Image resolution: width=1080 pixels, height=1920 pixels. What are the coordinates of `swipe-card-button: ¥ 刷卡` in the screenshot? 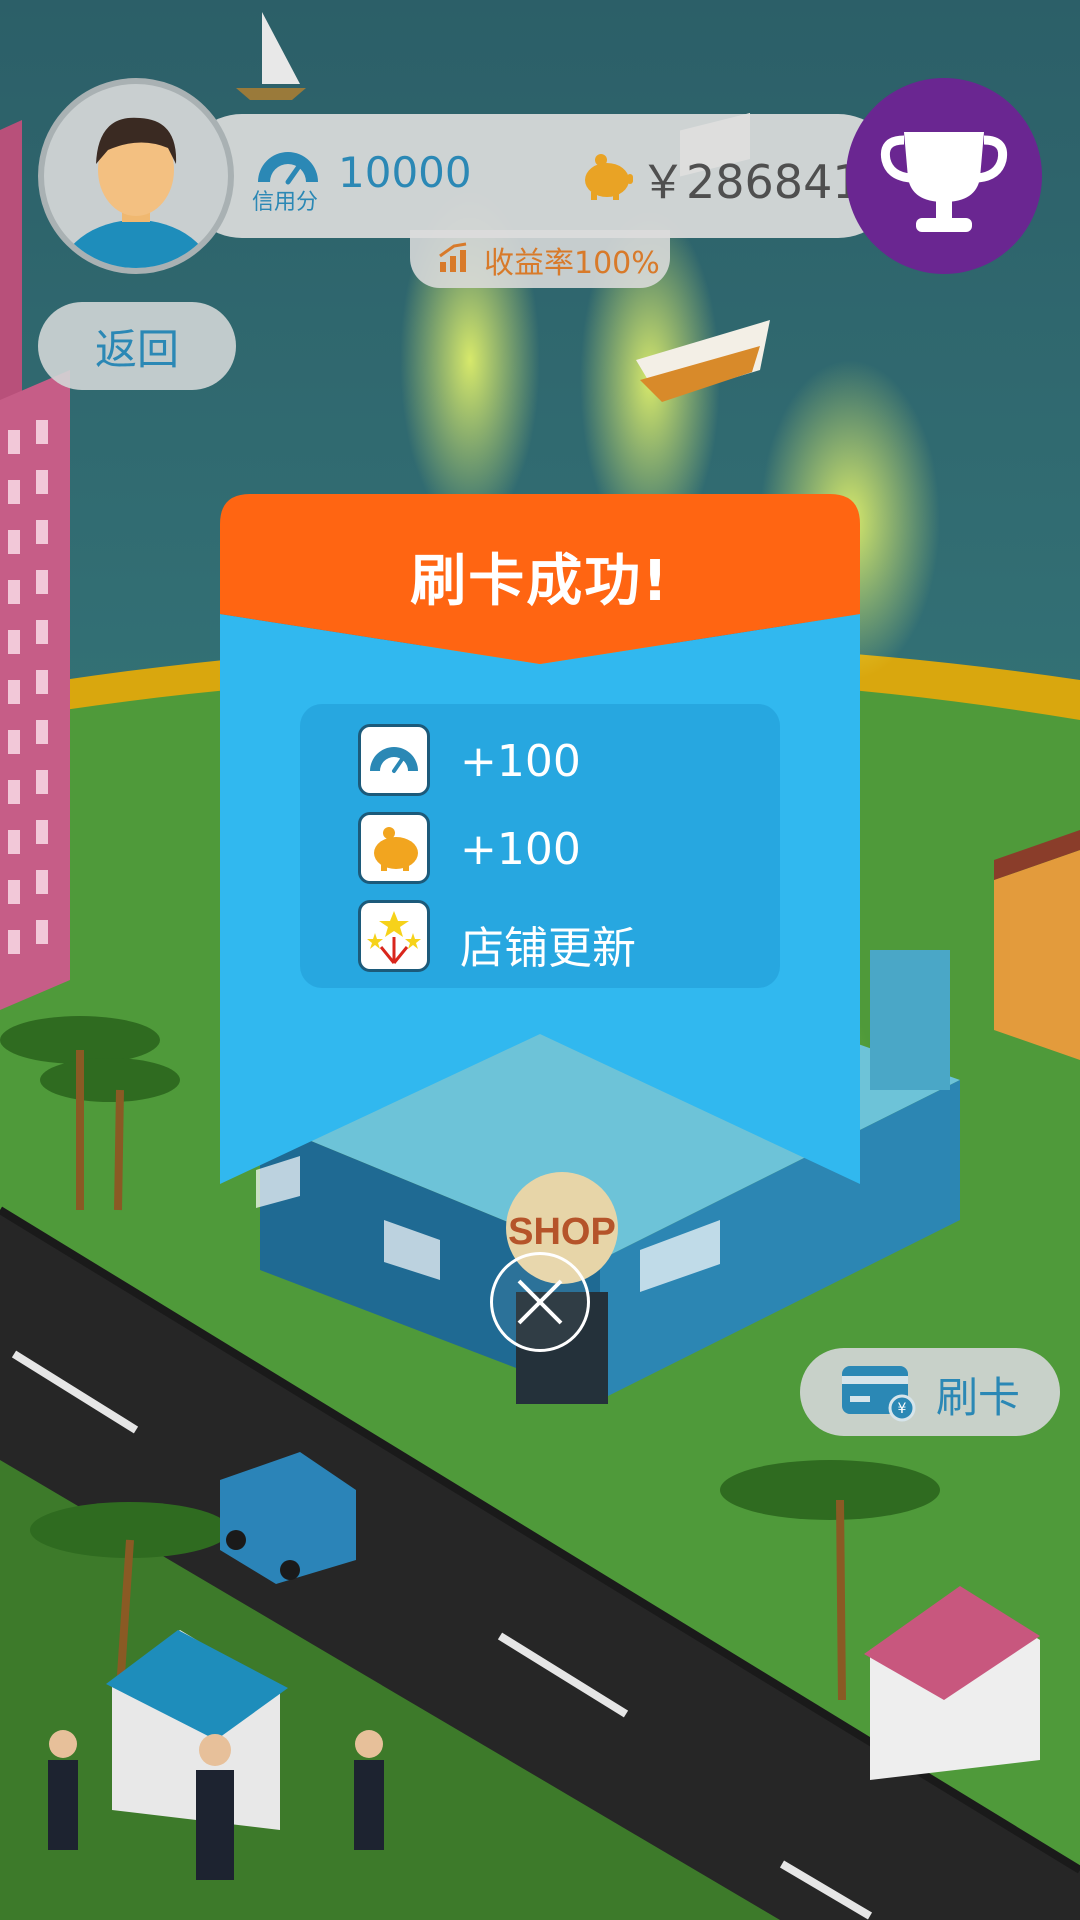 It's located at (930, 1392).